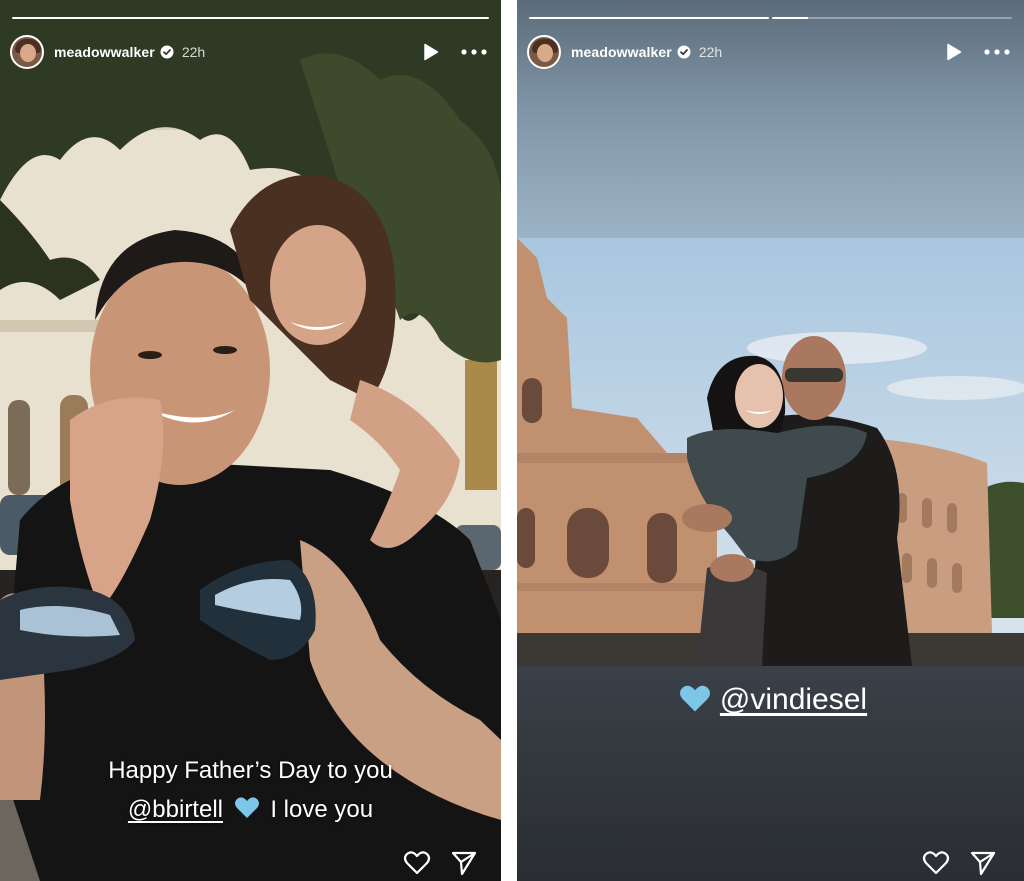  What do you see at coordinates (175, 809) in the screenshot?
I see `mention-link: @bbirtell` at bounding box center [175, 809].